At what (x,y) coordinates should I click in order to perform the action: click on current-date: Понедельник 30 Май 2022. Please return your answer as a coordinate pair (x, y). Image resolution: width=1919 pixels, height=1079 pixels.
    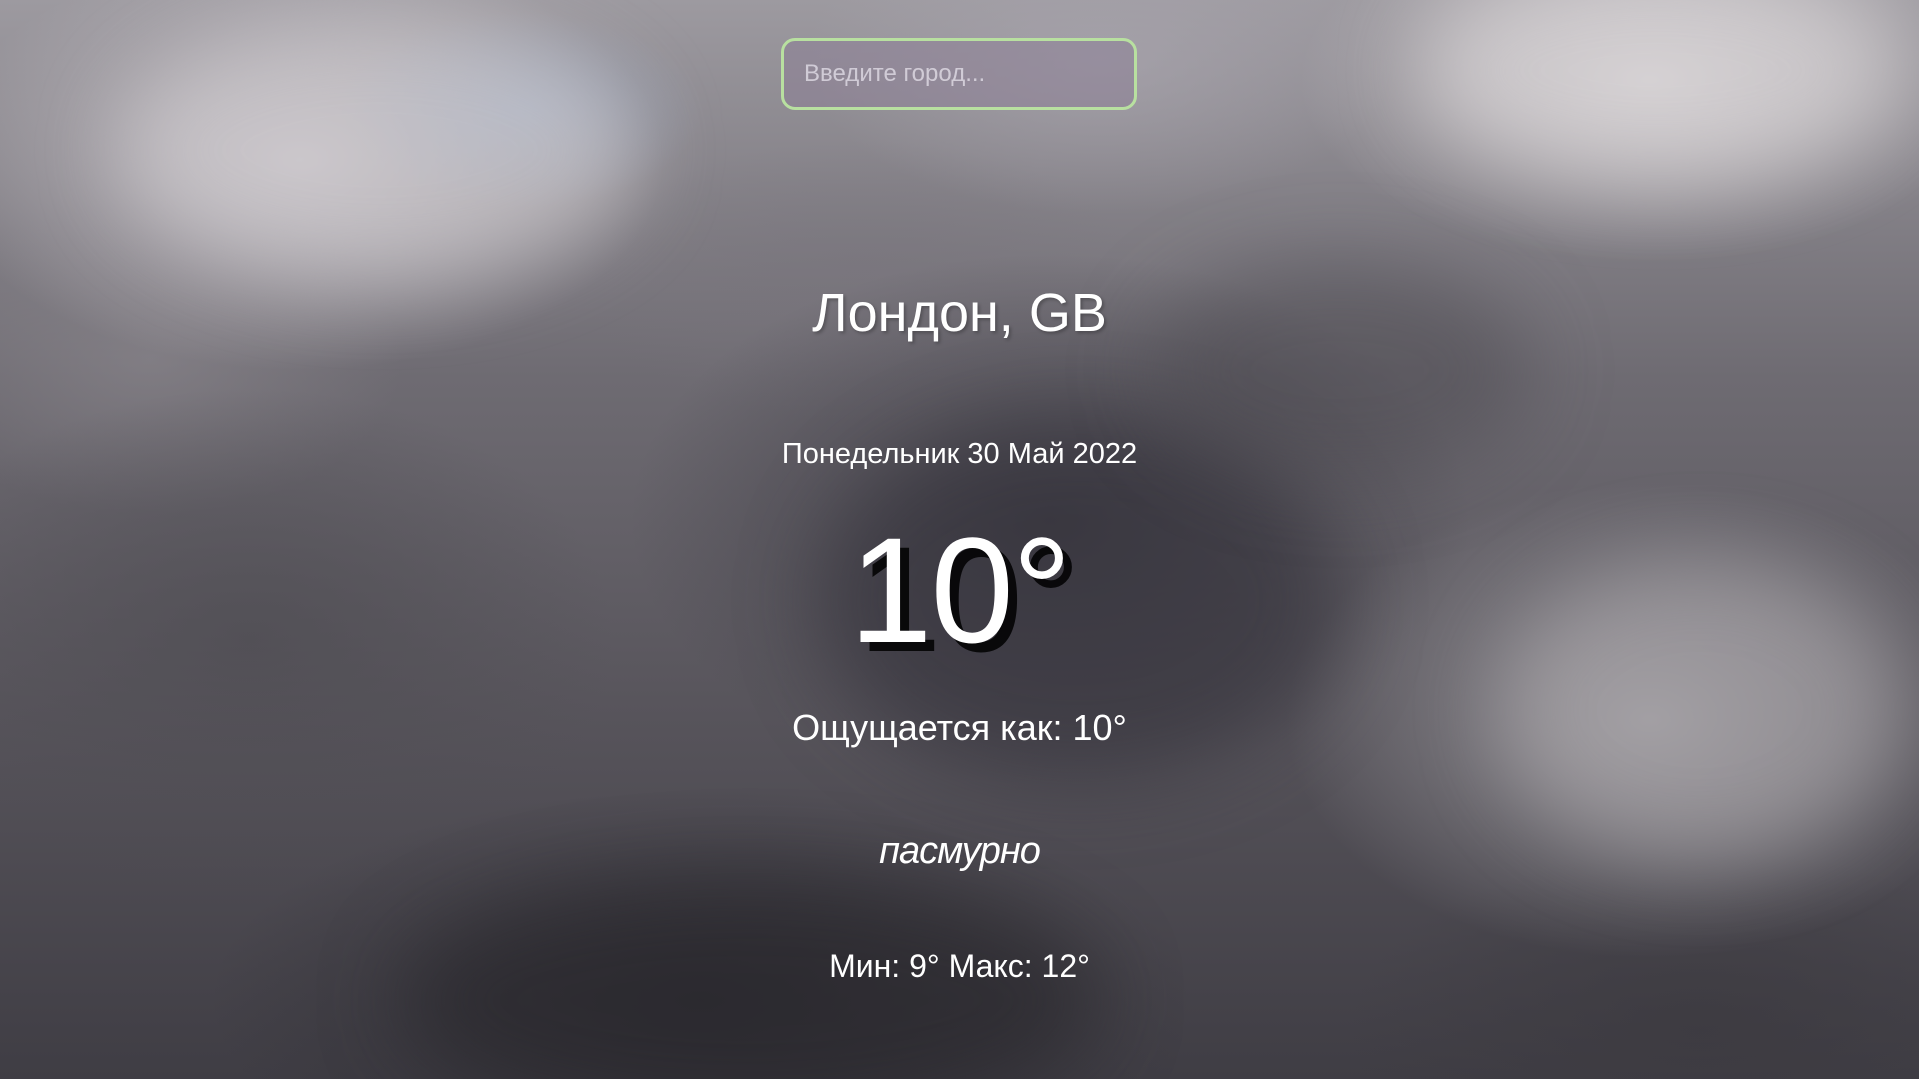
    Looking at the image, I should click on (959, 454).